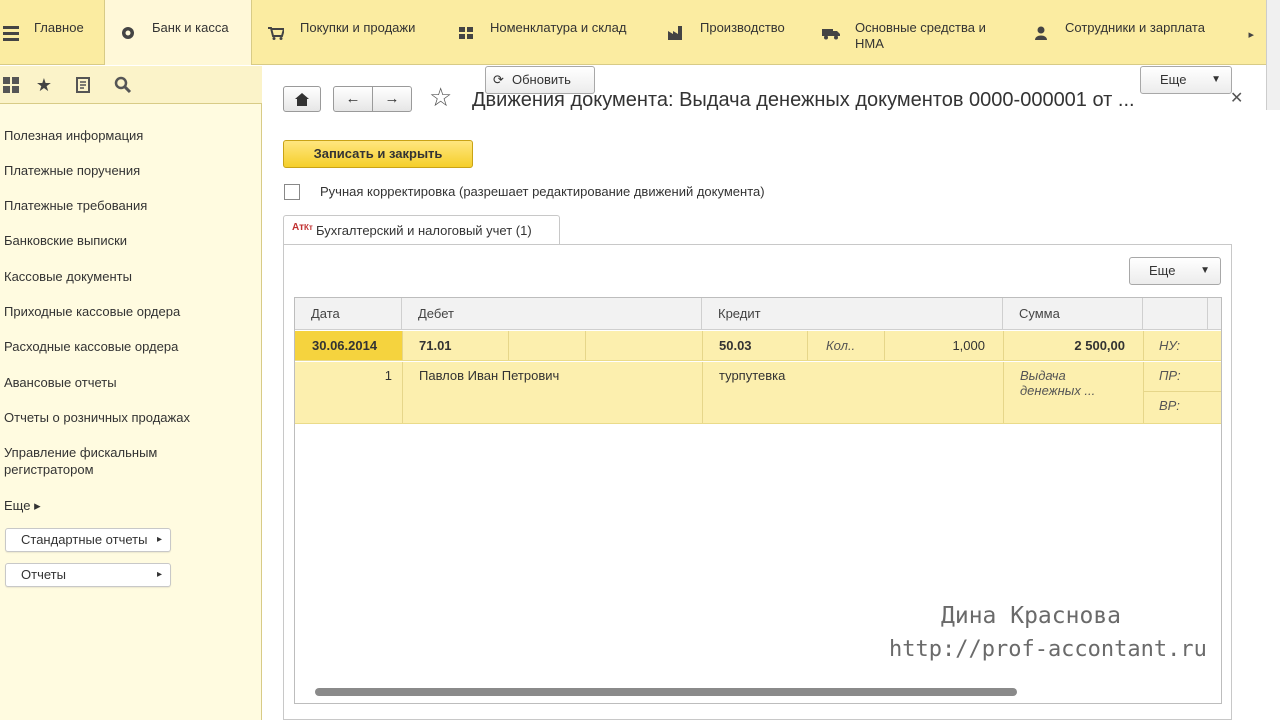 Image resolution: width=1280 pixels, height=720 pixels. Describe the element at coordinates (1273, 55) in the screenshot. I see `window-scrollbar` at that location.